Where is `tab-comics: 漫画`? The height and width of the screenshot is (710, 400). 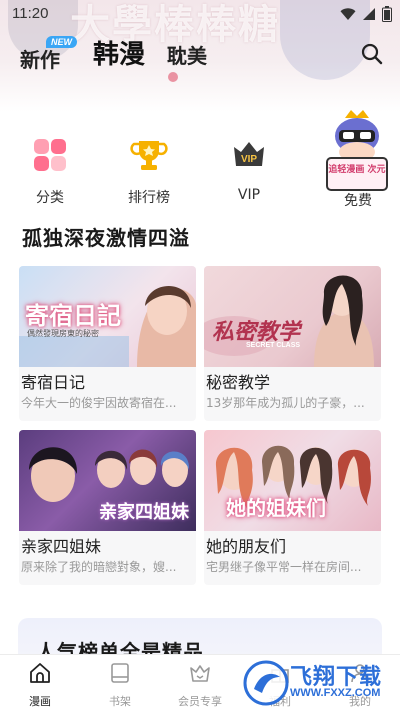 tab-comics: 漫画 is located at coordinates (40, 685).